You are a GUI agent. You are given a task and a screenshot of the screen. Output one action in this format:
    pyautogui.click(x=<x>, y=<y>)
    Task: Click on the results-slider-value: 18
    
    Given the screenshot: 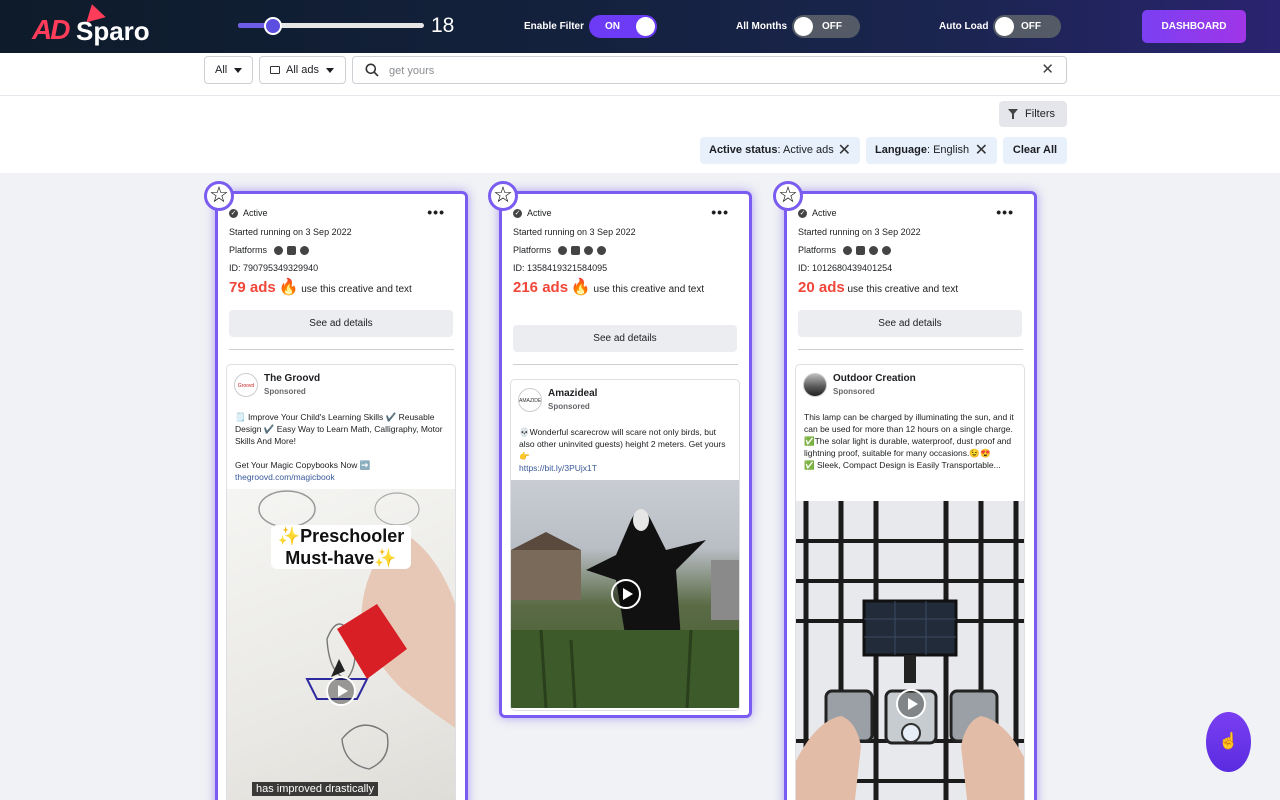 What is the action you would take?
    pyautogui.click(x=443, y=25)
    